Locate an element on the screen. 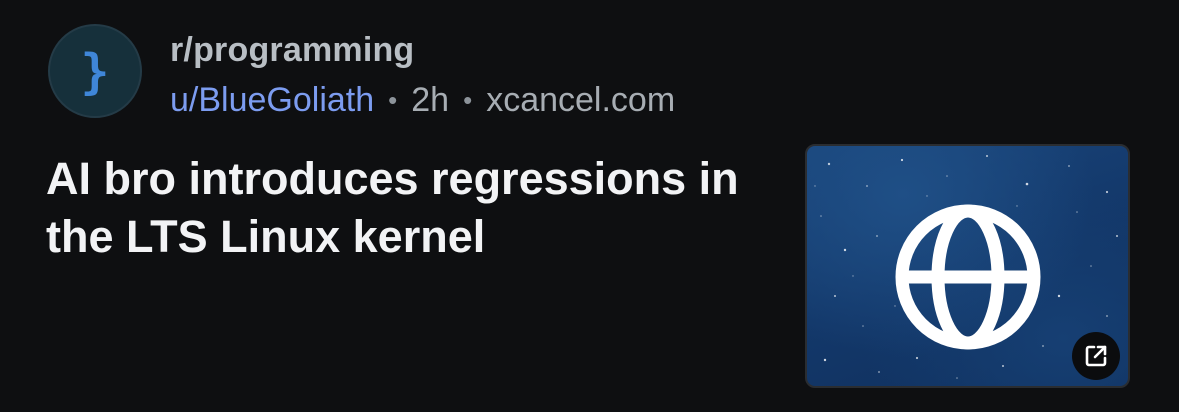 The width and height of the screenshot is (1179, 412). external-link-icon is located at coordinates (1096, 356).